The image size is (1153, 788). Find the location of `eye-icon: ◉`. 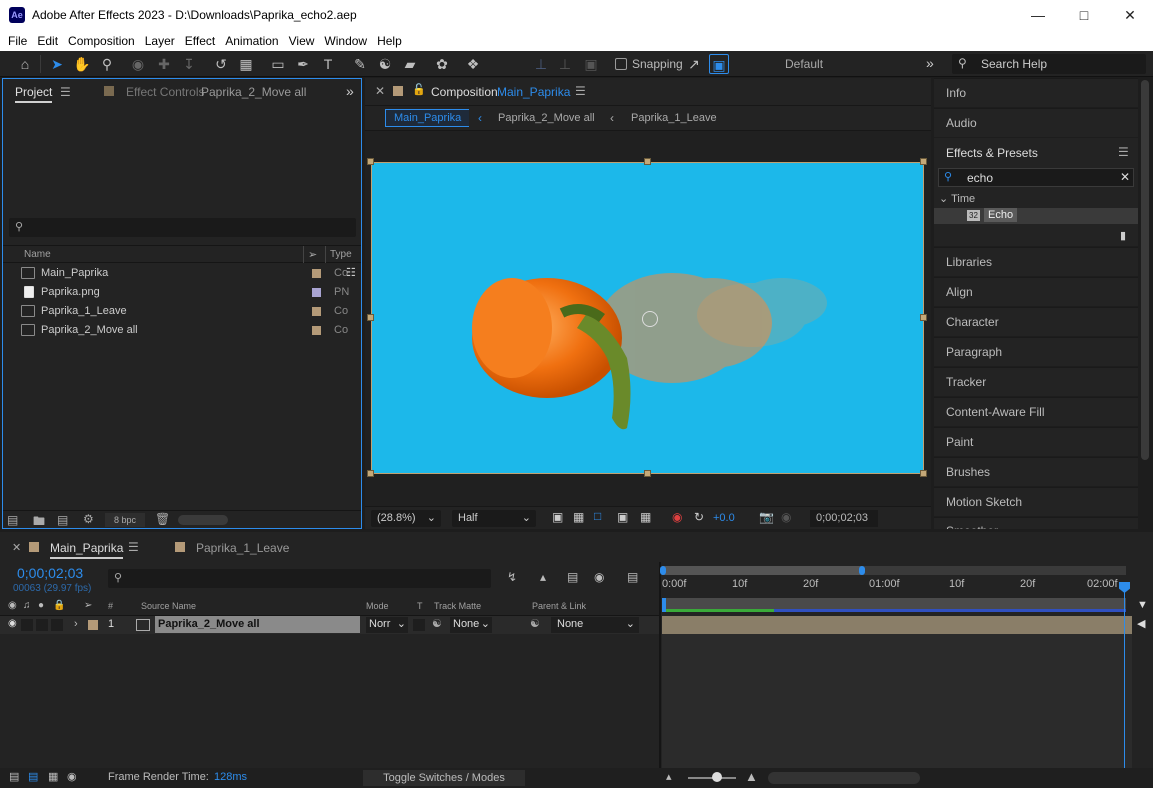

eye-icon: ◉ is located at coordinates (12, 605).